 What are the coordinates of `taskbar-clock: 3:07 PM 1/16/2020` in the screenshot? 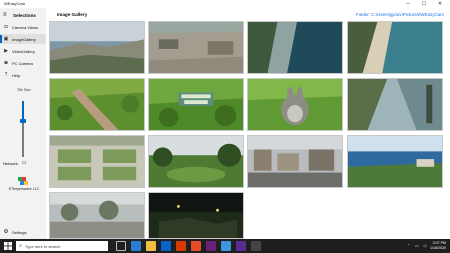 It's located at (438, 246).